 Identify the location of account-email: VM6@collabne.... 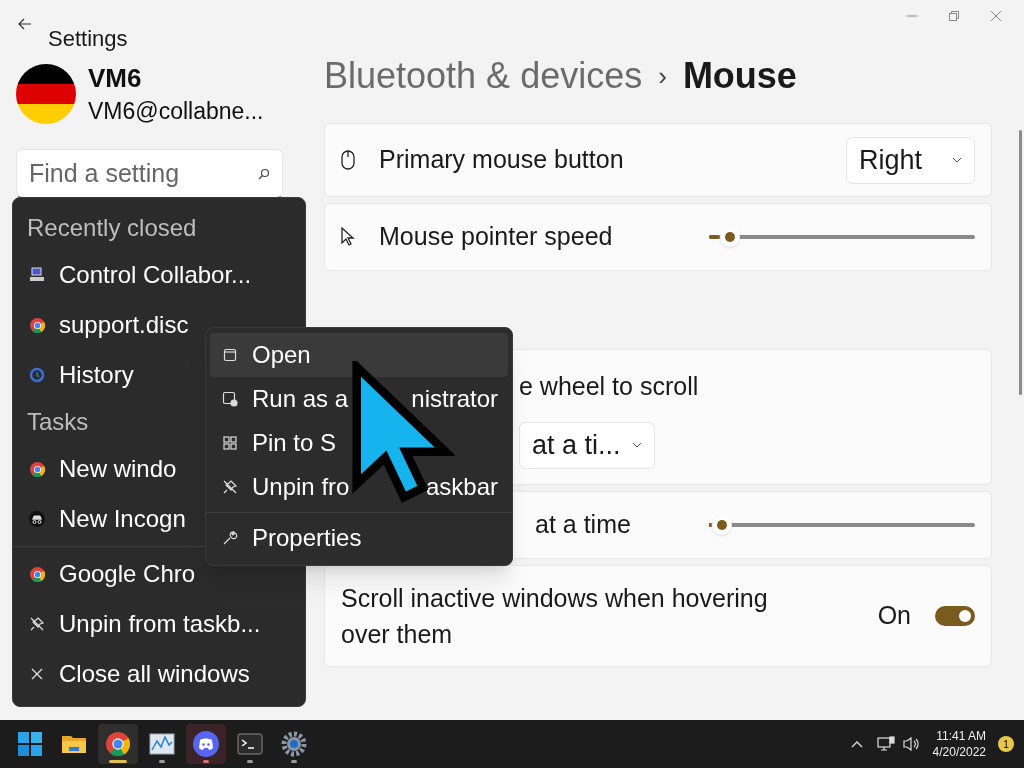
(176, 111).